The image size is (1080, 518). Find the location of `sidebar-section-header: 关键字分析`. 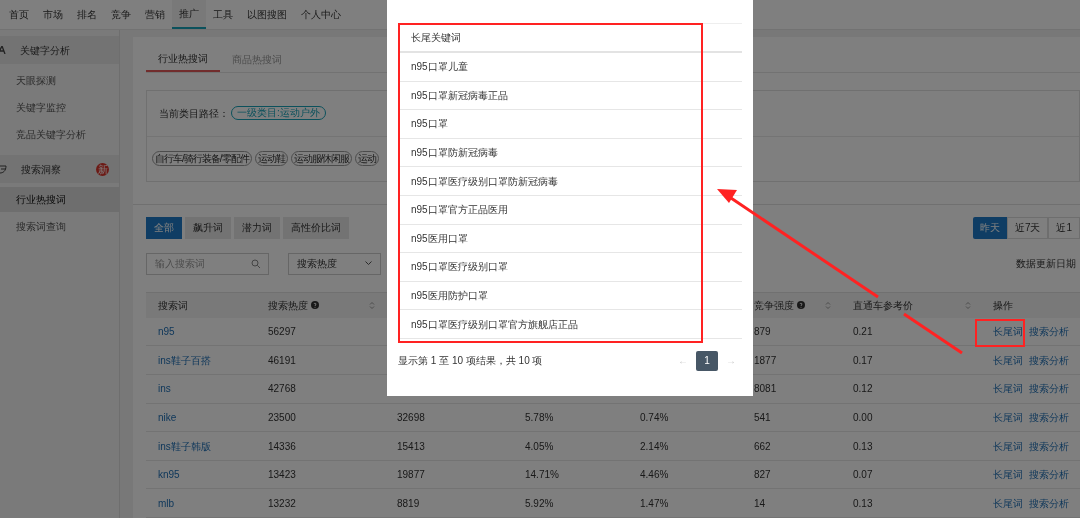

sidebar-section-header: 关键字分析 is located at coordinates (59, 50).